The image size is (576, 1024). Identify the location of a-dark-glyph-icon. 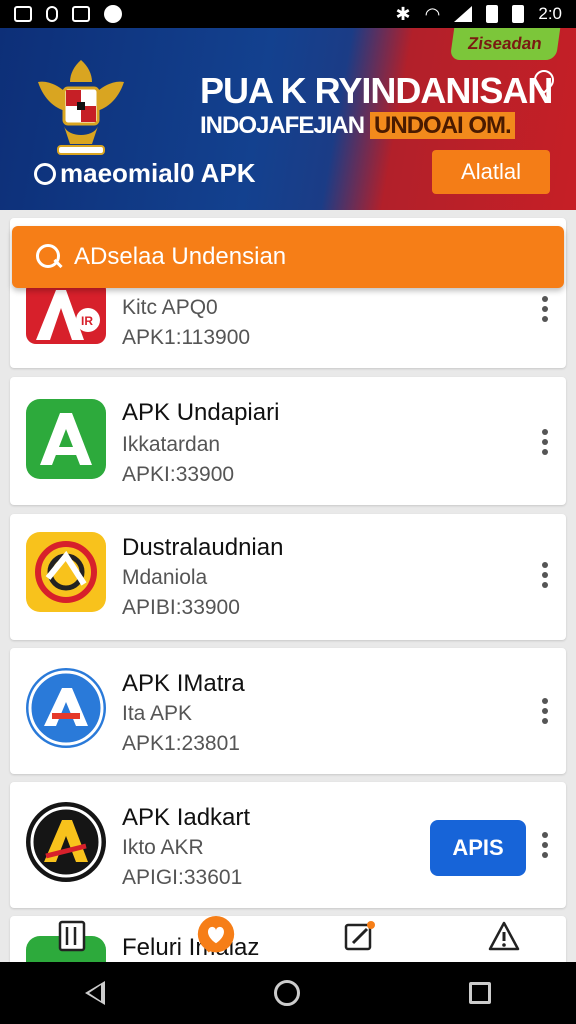
(66, 842).